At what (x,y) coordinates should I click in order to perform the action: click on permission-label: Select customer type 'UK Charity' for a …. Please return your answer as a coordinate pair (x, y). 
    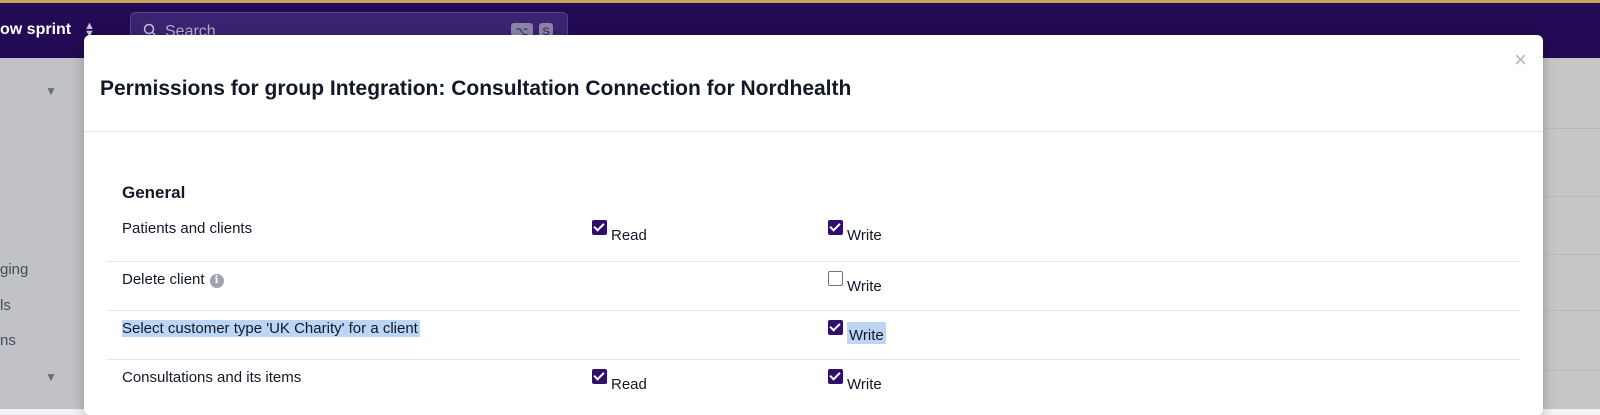
    Looking at the image, I should click on (271, 328).